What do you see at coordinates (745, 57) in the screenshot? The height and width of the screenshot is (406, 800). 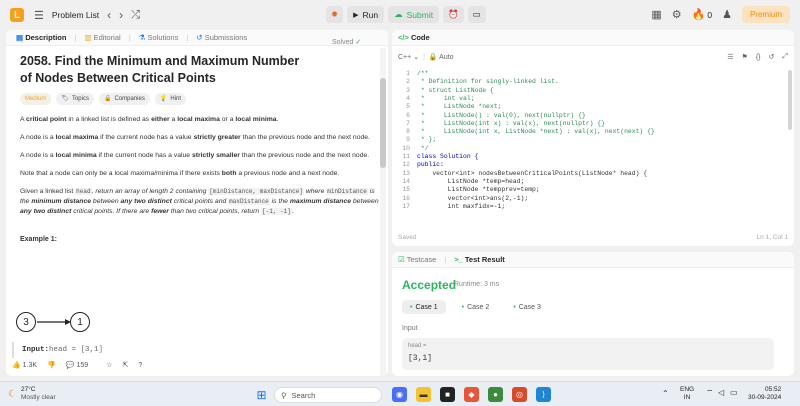 I see `bookmark-icon: ⚑` at bounding box center [745, 57].